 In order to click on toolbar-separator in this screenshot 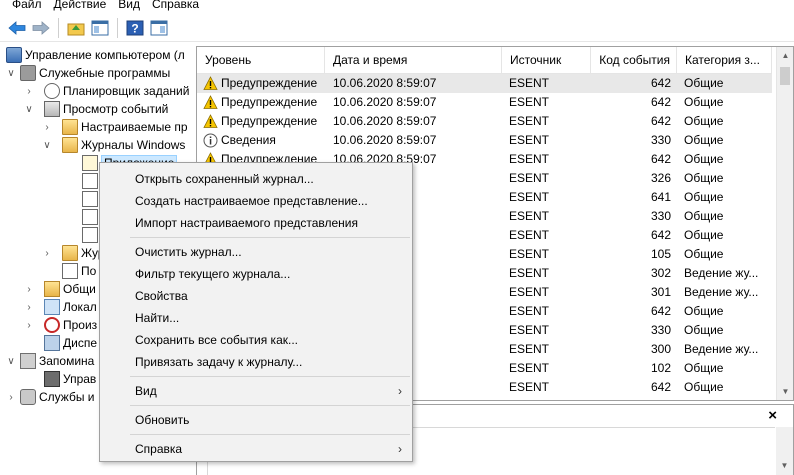, I will do `click(58, 27)`.